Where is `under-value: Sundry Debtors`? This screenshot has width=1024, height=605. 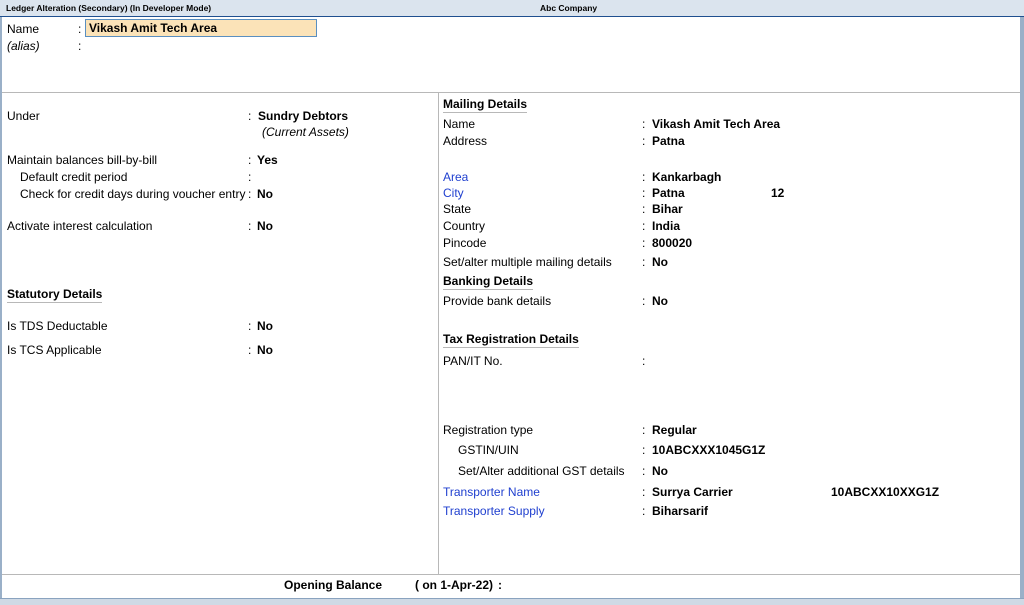 under-value: Sundry Debtors is located at coordinates (303, 116).